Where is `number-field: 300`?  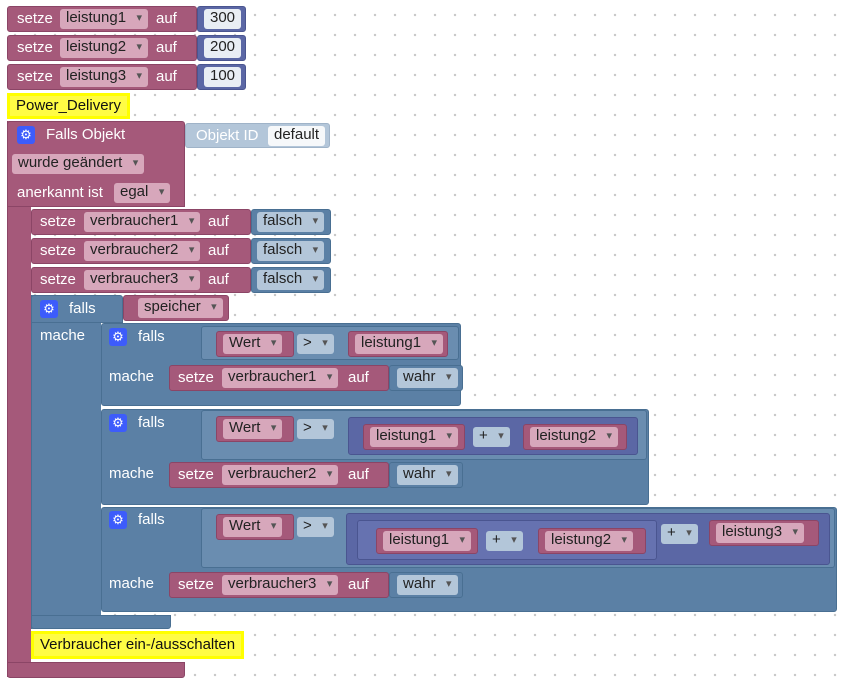 number-field: 300 is located at coordinates (223, 19).